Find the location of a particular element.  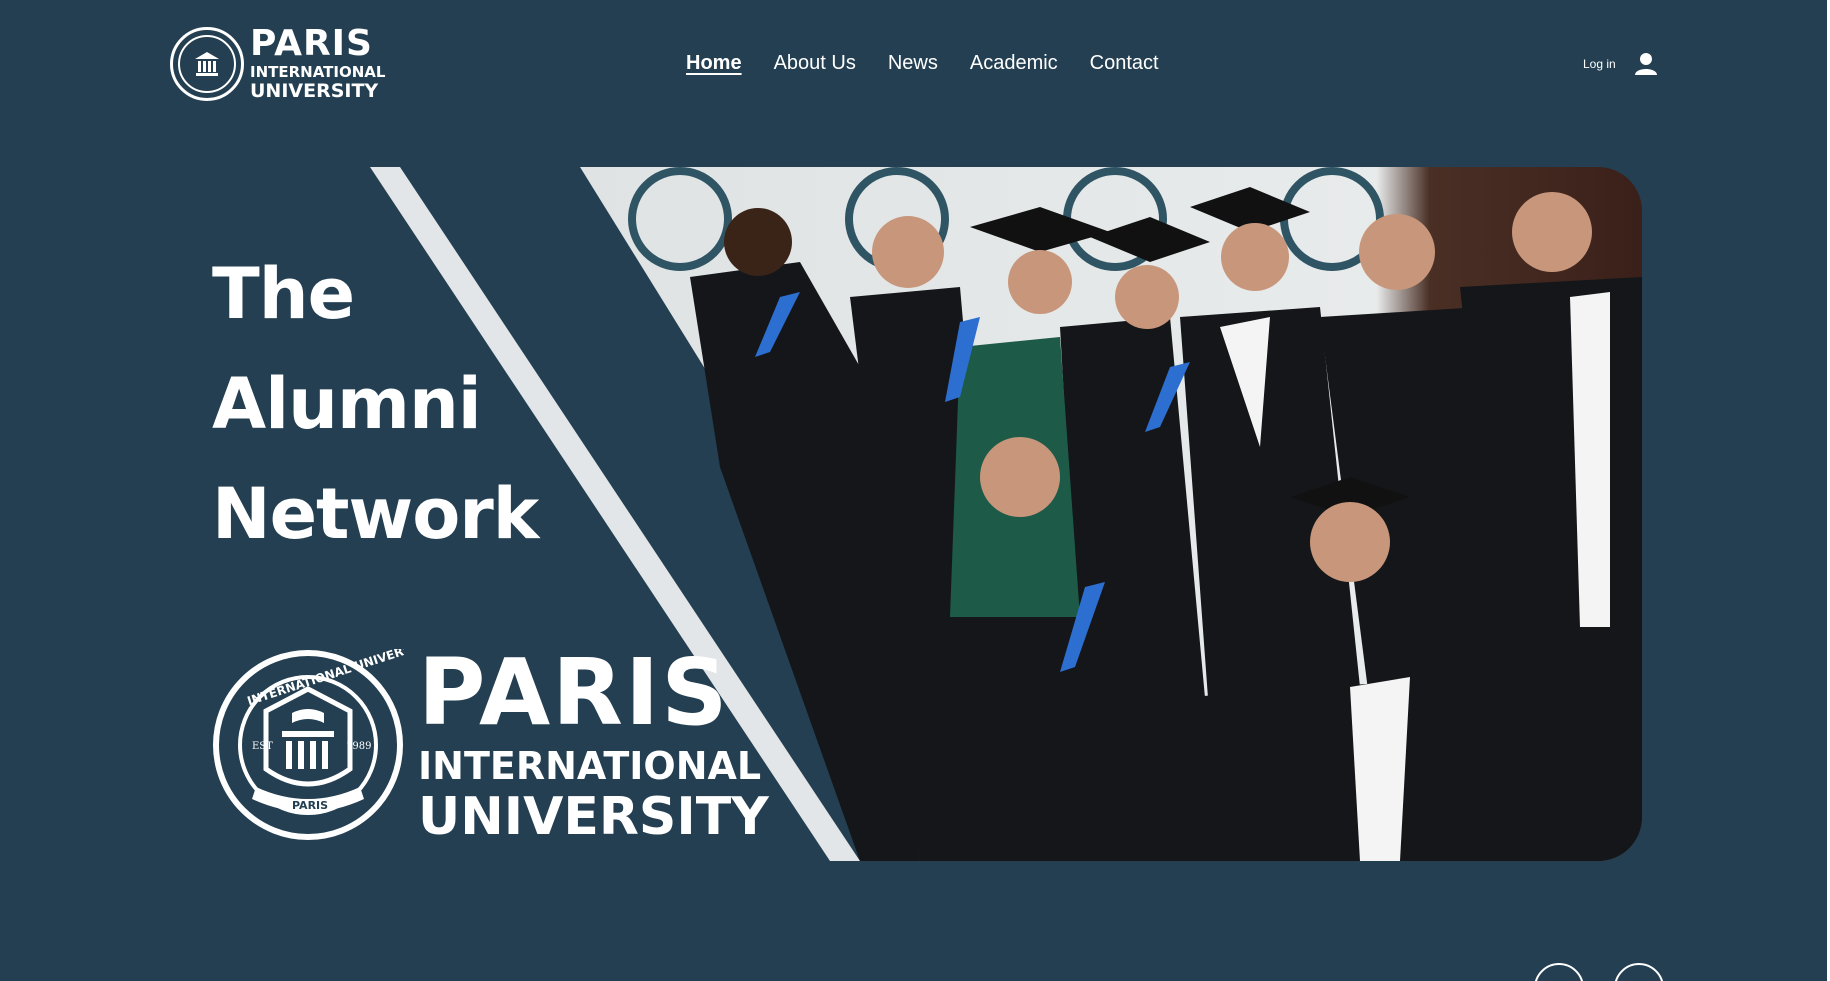

logo-line-2: INTERNATIONAL is located at coordinates (318, 72).